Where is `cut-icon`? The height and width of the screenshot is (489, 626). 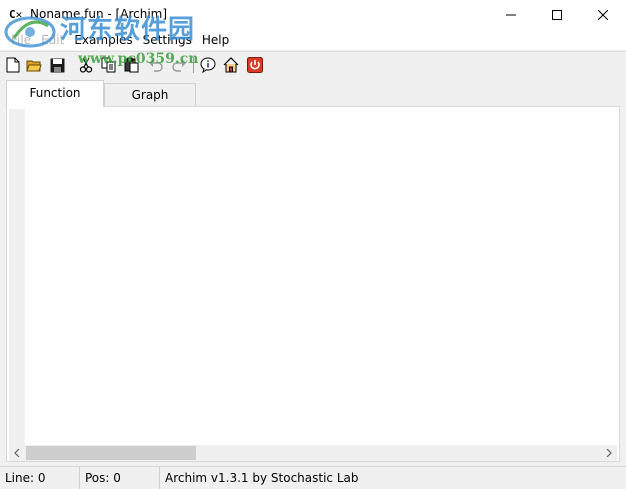 cut-icon is located at coordinates (86, 65).